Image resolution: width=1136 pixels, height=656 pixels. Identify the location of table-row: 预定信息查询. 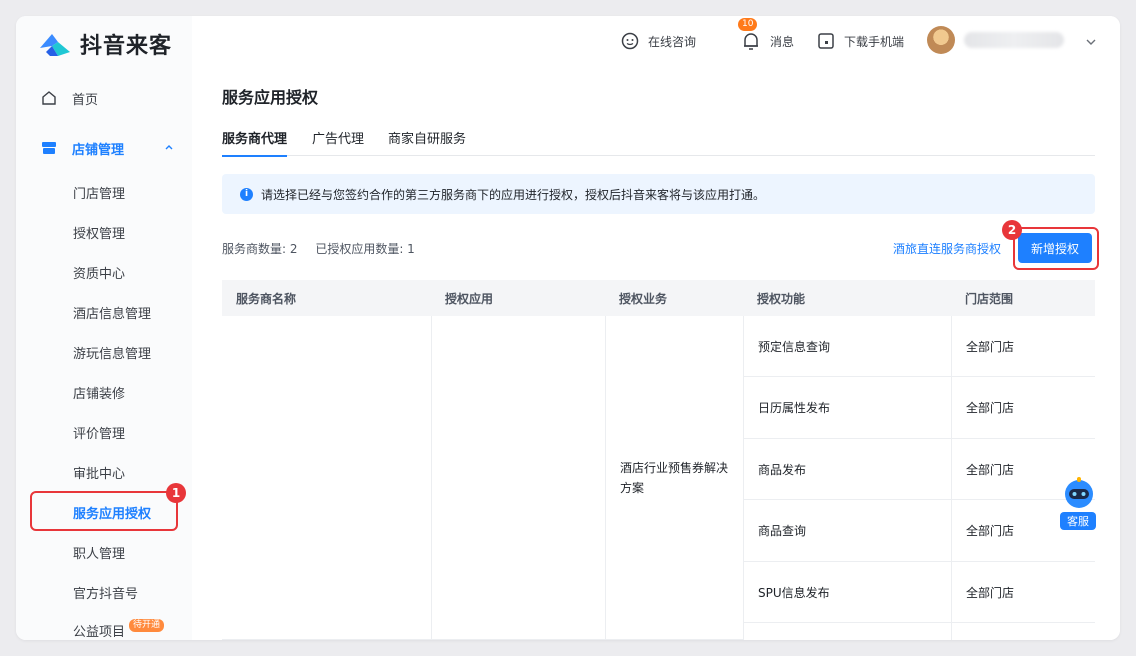
(847, 346).